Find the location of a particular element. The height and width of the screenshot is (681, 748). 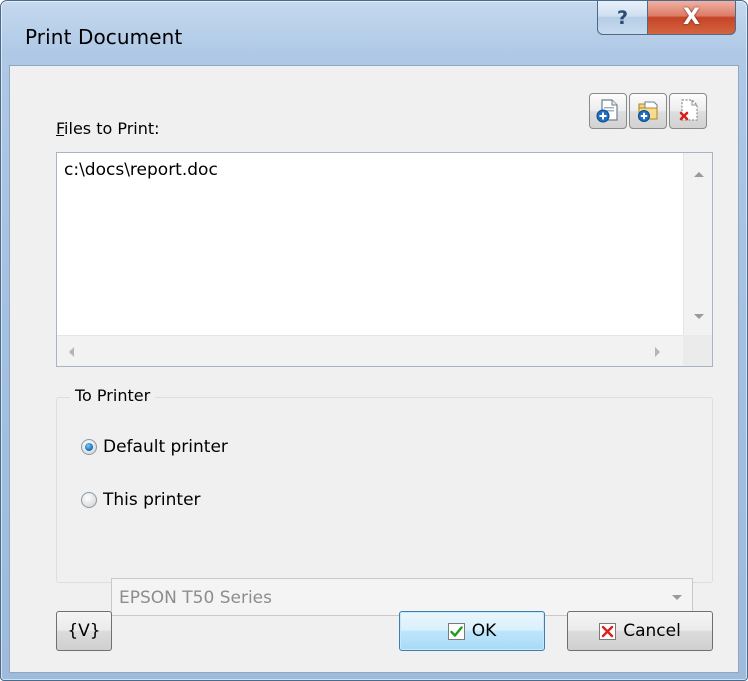

radio-checked-icon is located at coordinates (89, 447).